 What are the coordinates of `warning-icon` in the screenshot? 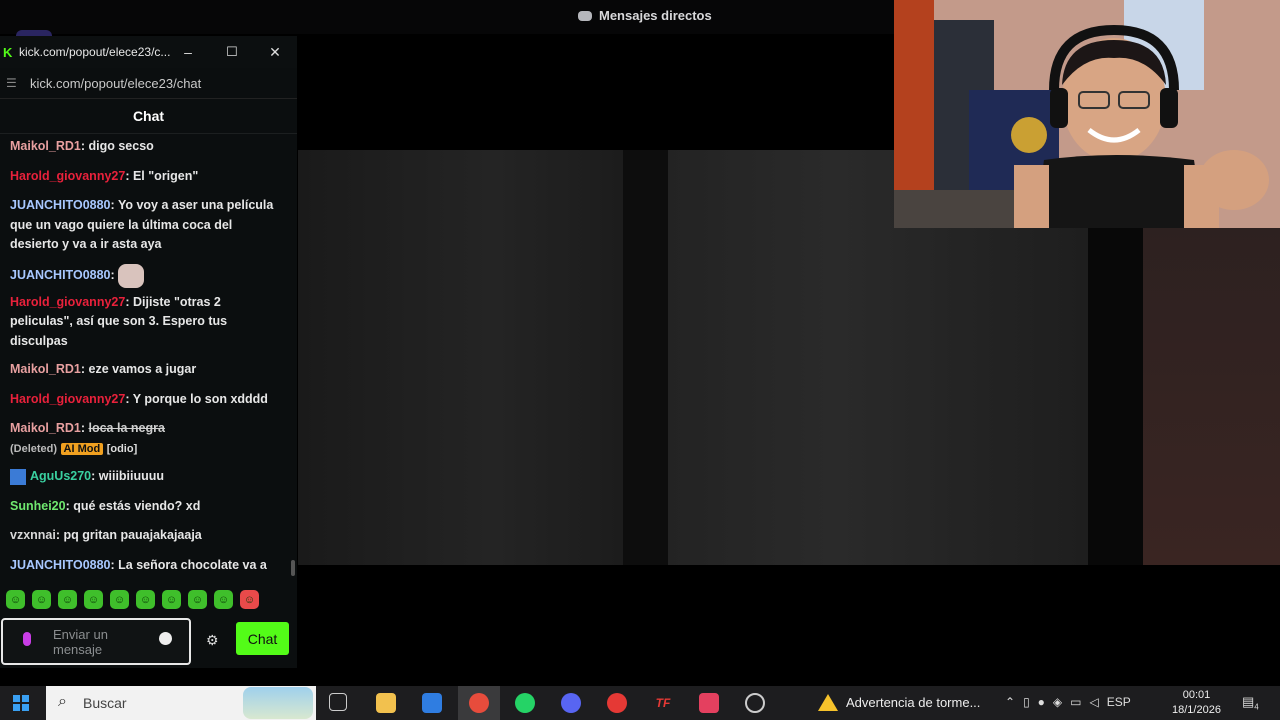 It's located at (828, 702).